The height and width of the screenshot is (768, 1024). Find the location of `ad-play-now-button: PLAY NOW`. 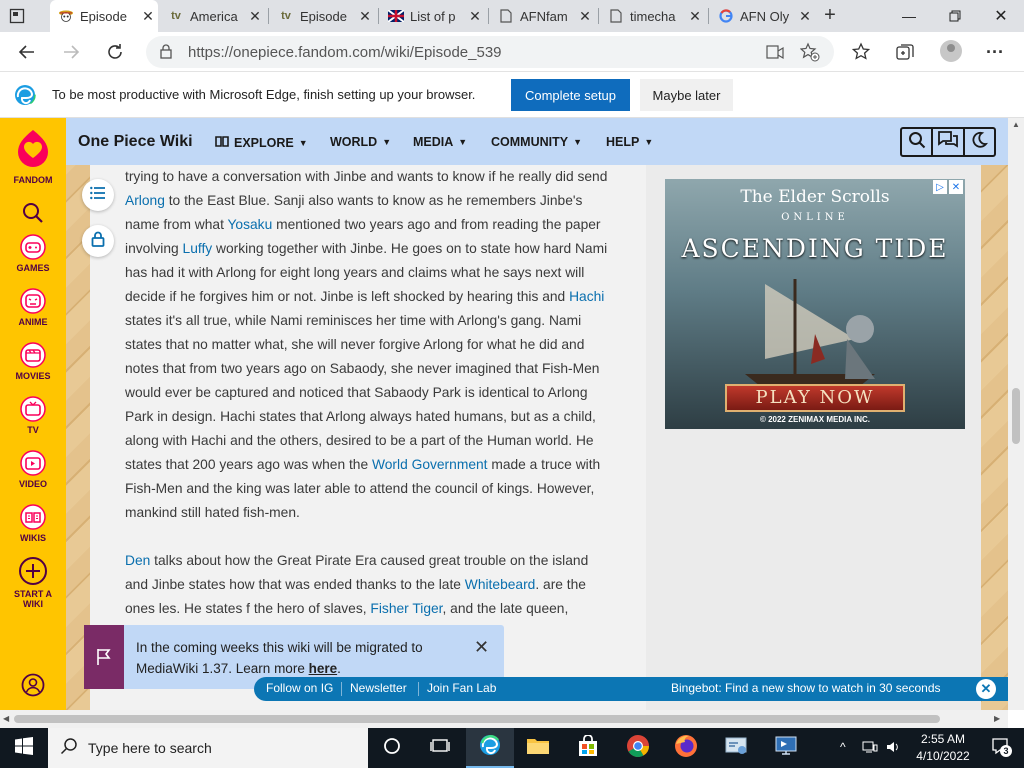

ad-play-now-button: PLAY NOW is located at coordinates (815, 398).